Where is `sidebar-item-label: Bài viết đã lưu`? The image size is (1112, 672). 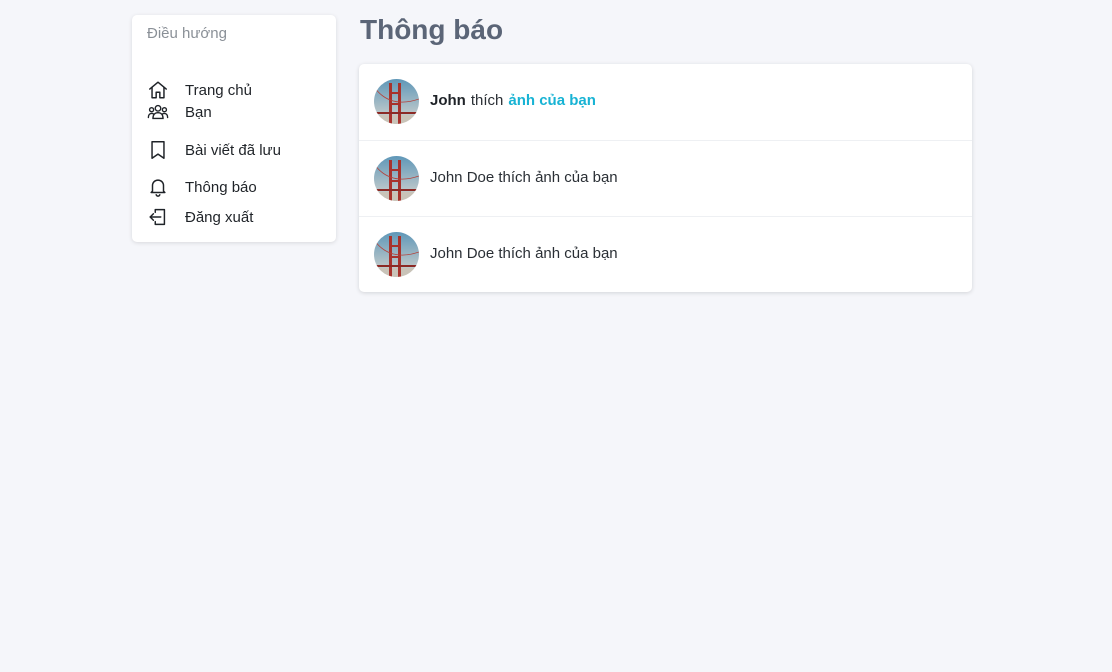 sidebar-item-label: Bài viết đã lưu is located at coordinates (233, 150).